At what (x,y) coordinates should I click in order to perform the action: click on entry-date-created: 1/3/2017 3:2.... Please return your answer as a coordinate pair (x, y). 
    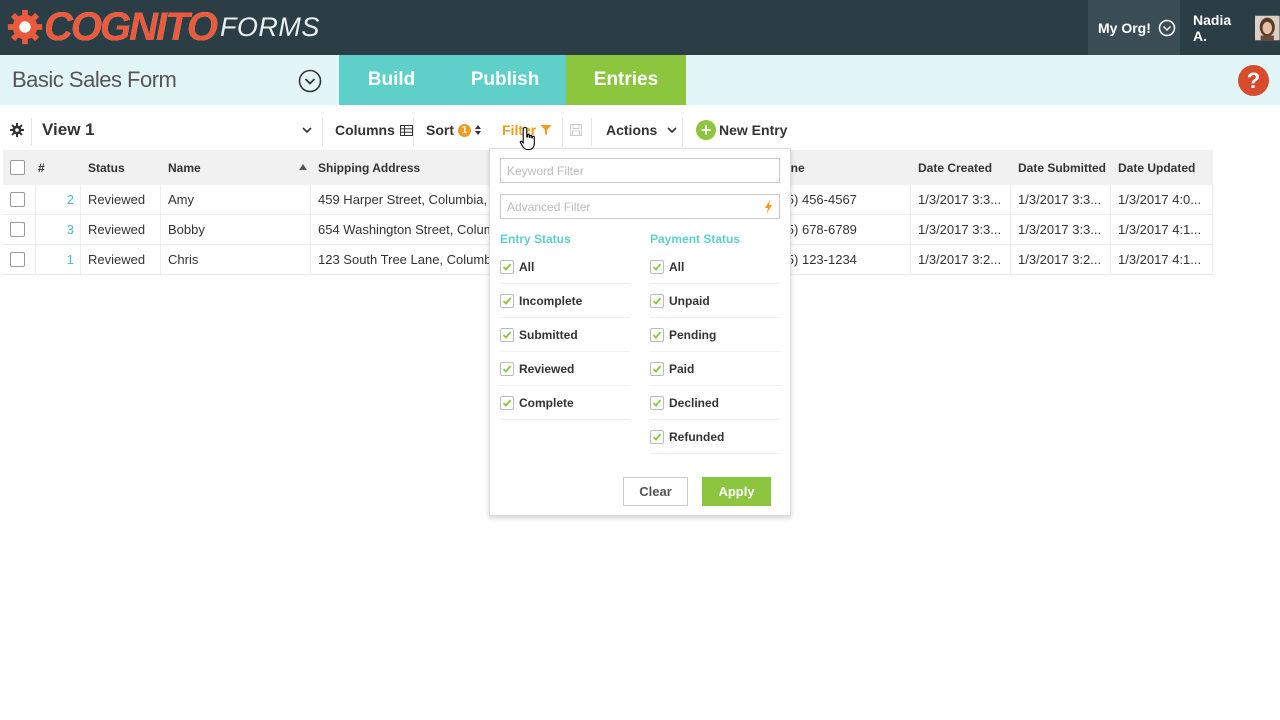
    Looking at the image, I should click on (961, 259).